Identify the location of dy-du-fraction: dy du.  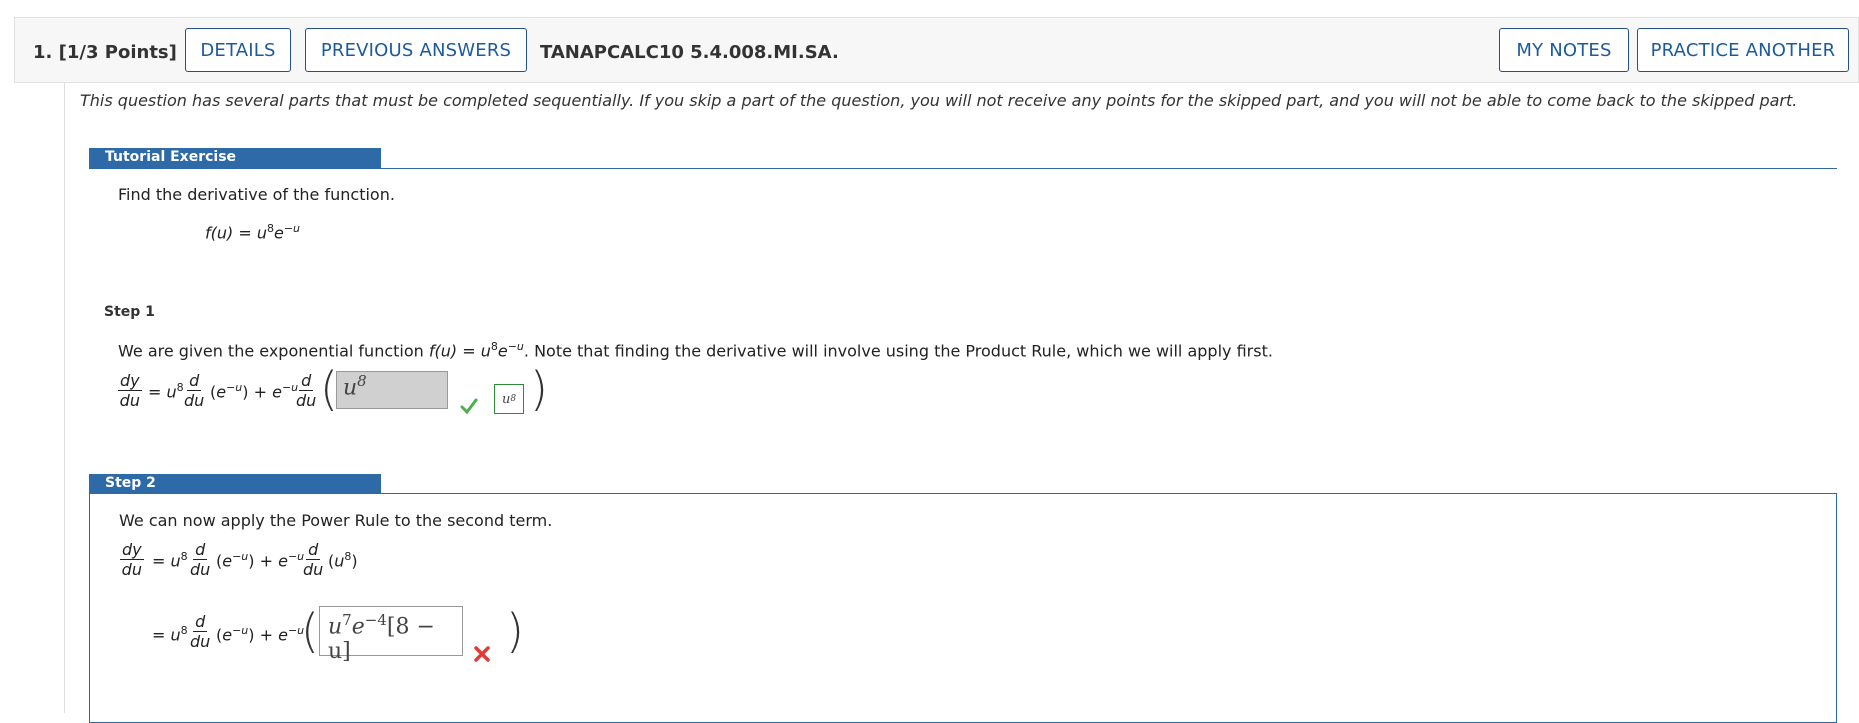
(130, 390).